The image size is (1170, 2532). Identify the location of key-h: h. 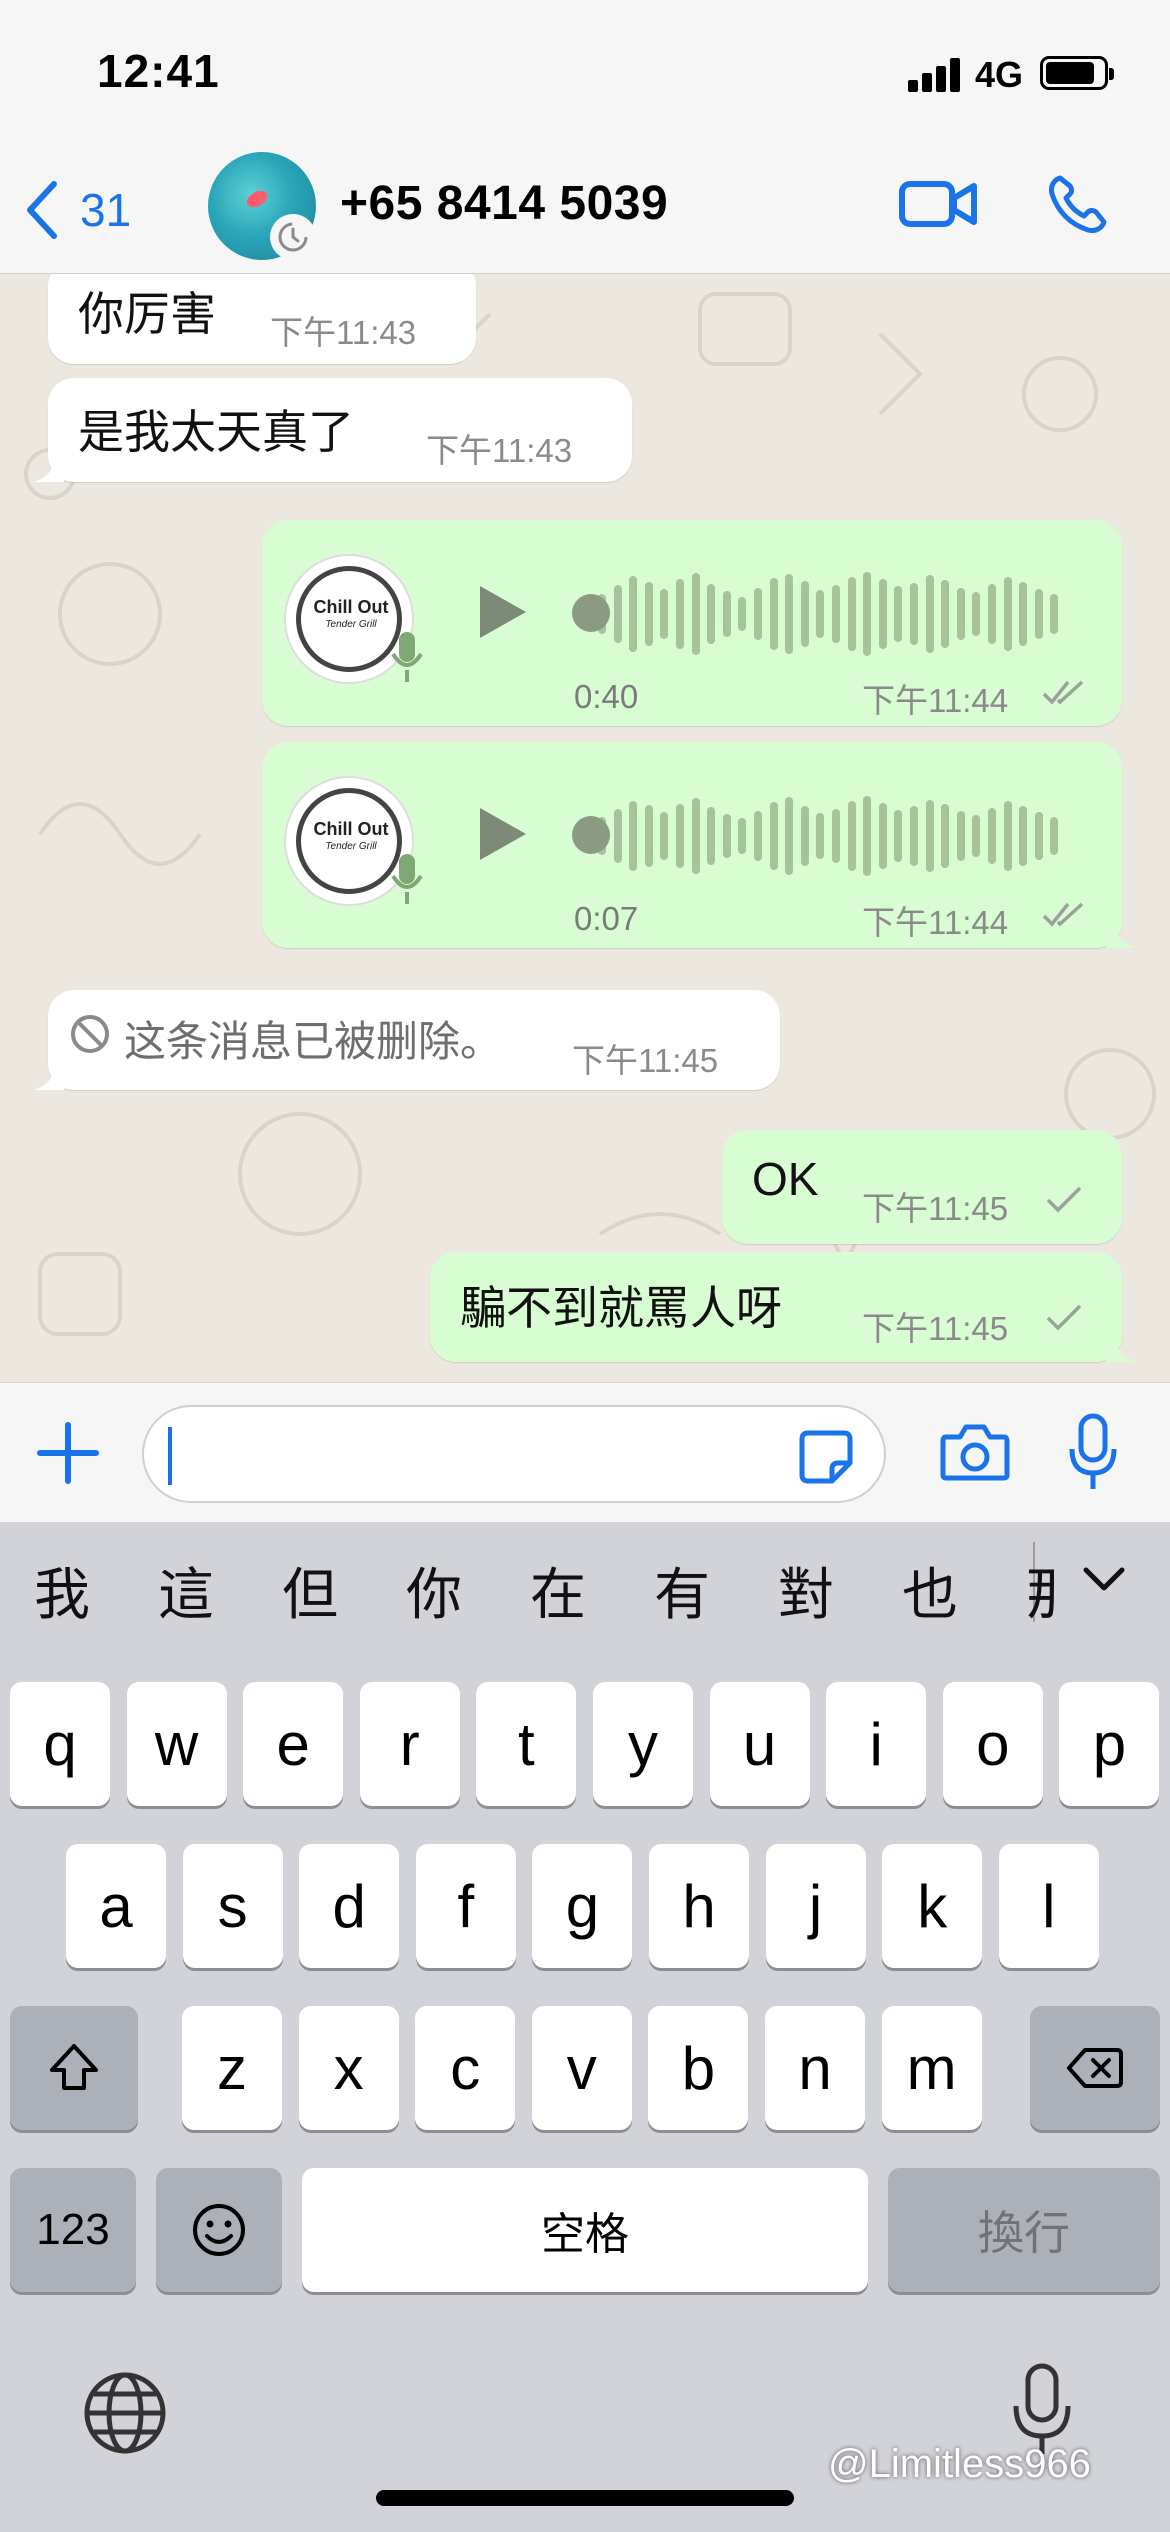
(699, 1906).